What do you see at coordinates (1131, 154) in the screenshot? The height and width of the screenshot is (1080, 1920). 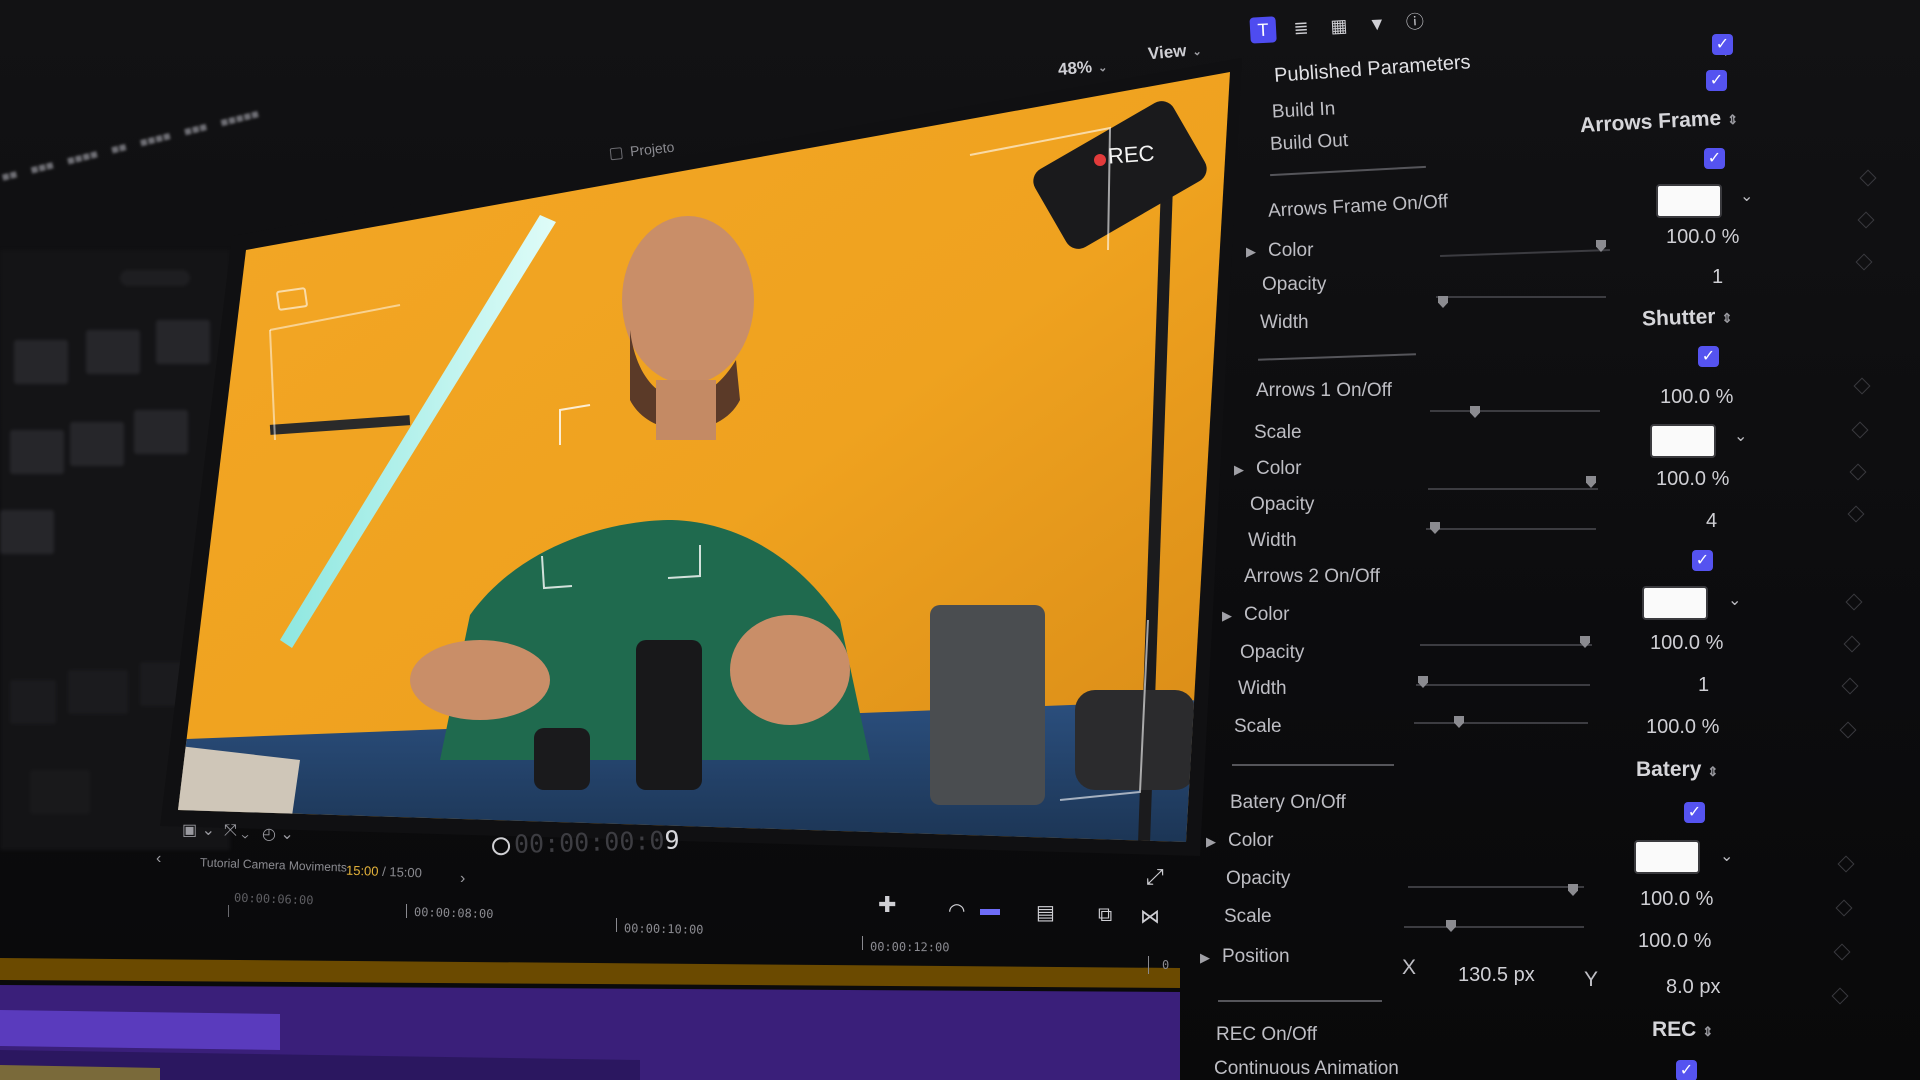 I see `rec-overlay-label: REC` at bounding box center [1131, 154].